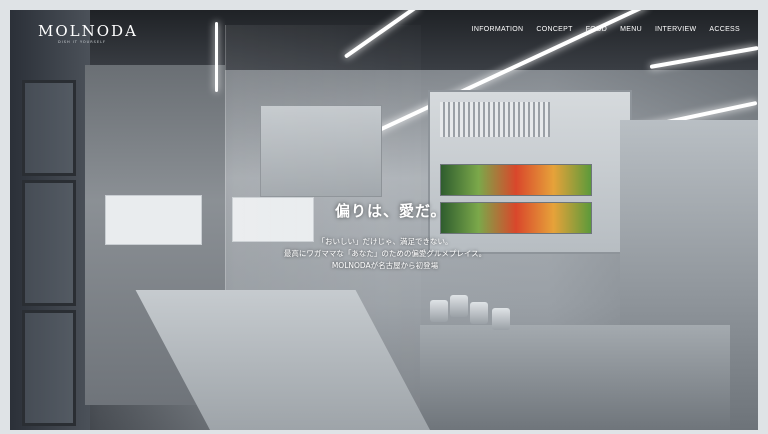 This screenshot has height=434, width=768. Describe the element at coordinates (631, 29) in the screenshot. I see `nav-item-menu: MENU` at that location.